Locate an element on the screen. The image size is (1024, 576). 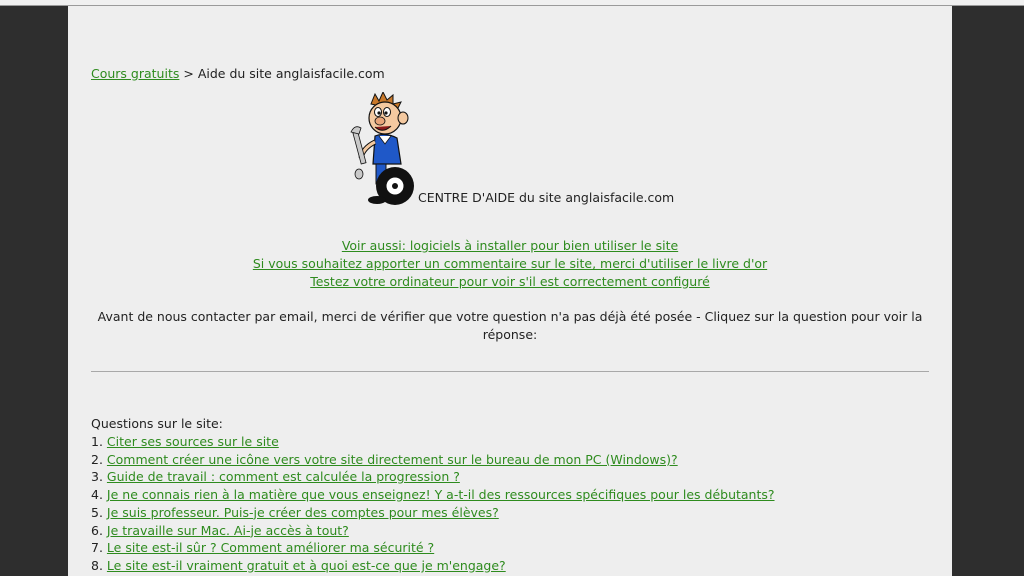
question-number: 2. is located at coordinates (97, 459).